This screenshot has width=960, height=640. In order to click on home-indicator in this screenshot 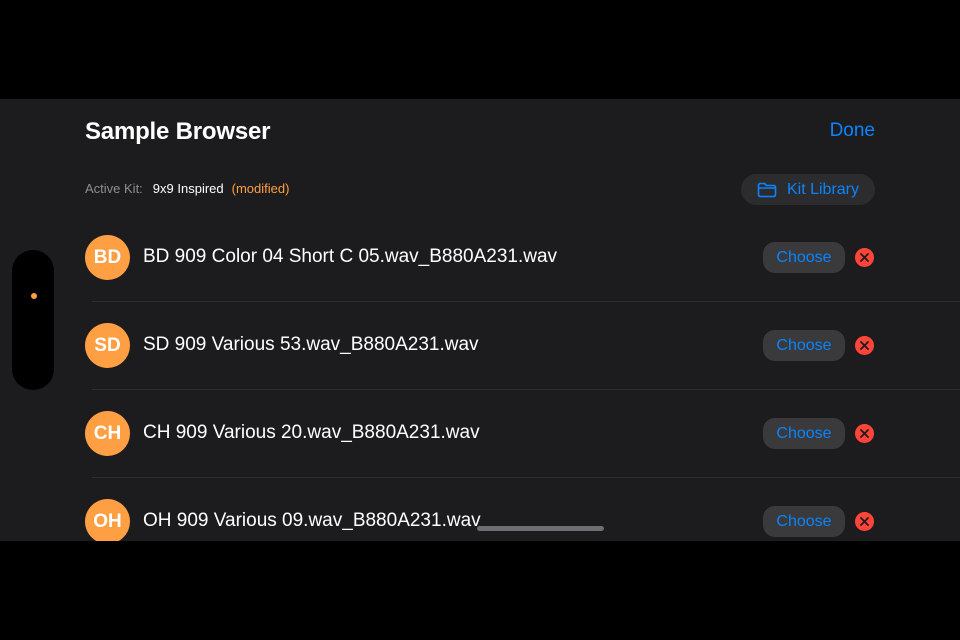, I will do `click(540, 528)`.